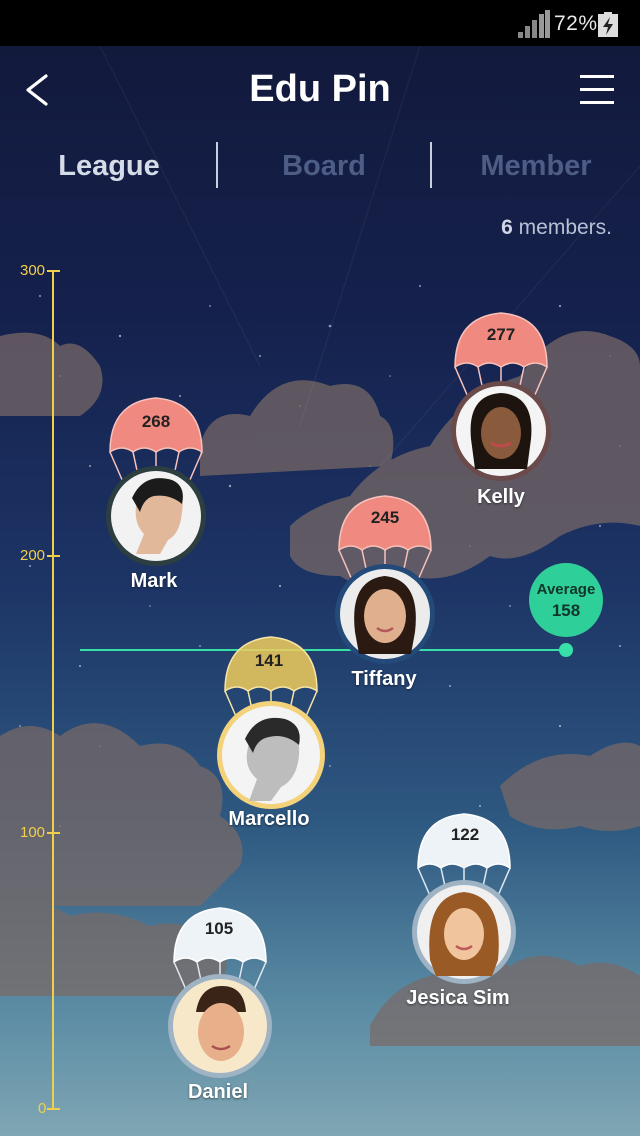  I want to click on signal-icon, so click(534, 24).